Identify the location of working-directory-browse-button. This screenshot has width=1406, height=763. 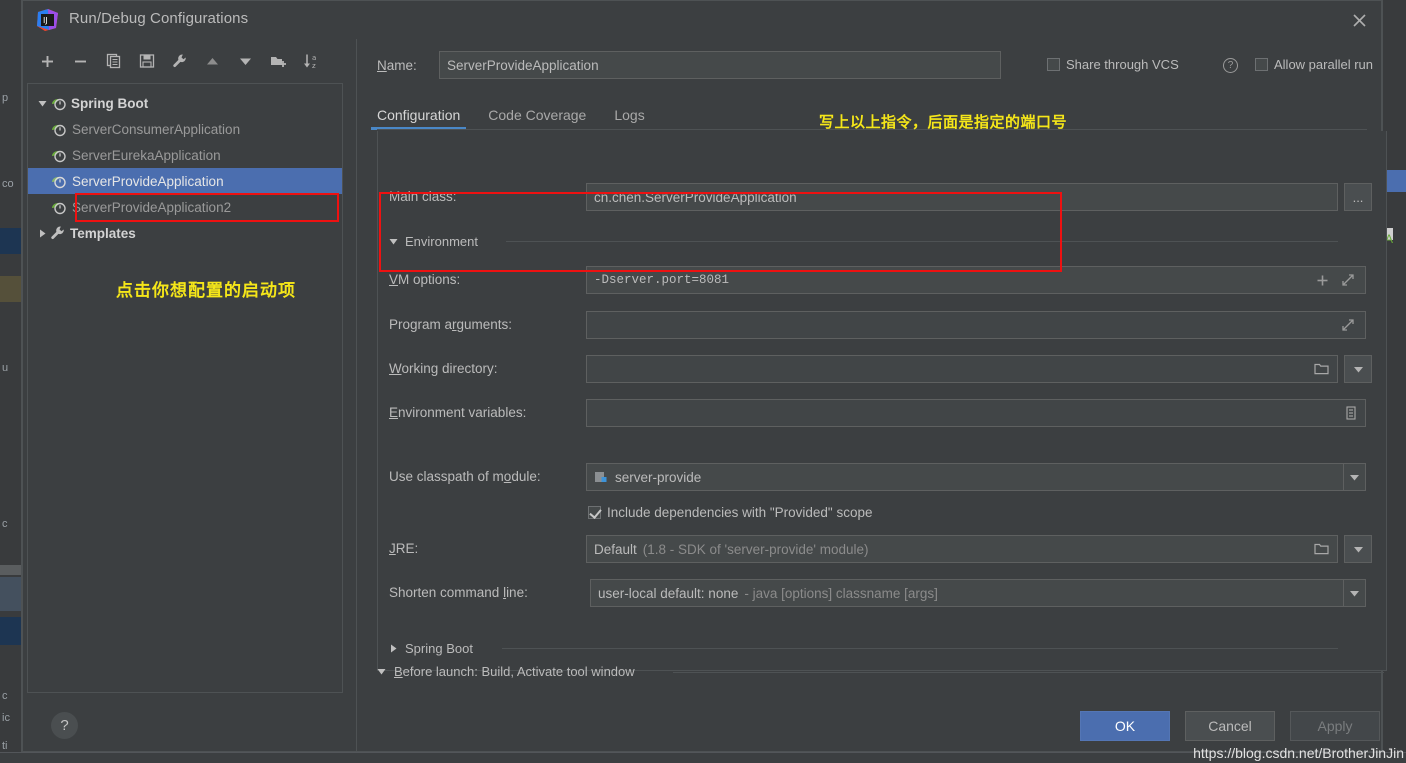
(1321, 369).